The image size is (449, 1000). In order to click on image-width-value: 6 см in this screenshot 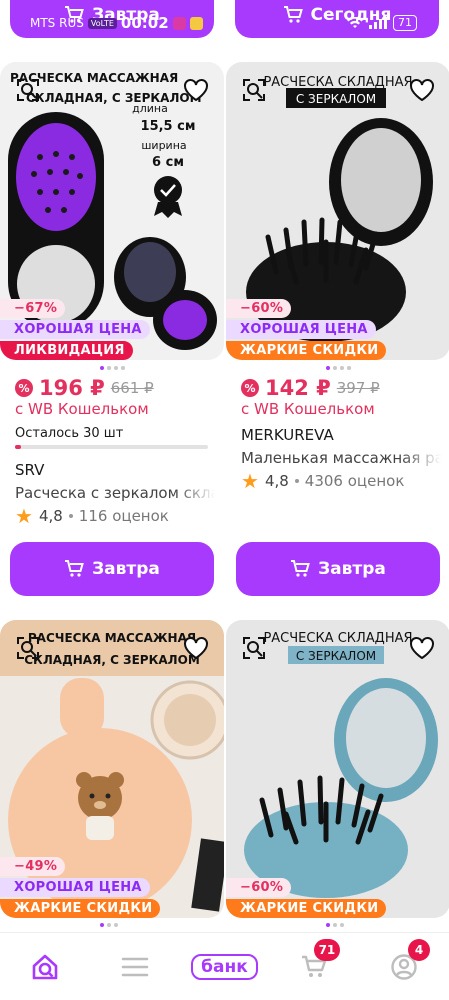, I will do `click(168, 162)`.